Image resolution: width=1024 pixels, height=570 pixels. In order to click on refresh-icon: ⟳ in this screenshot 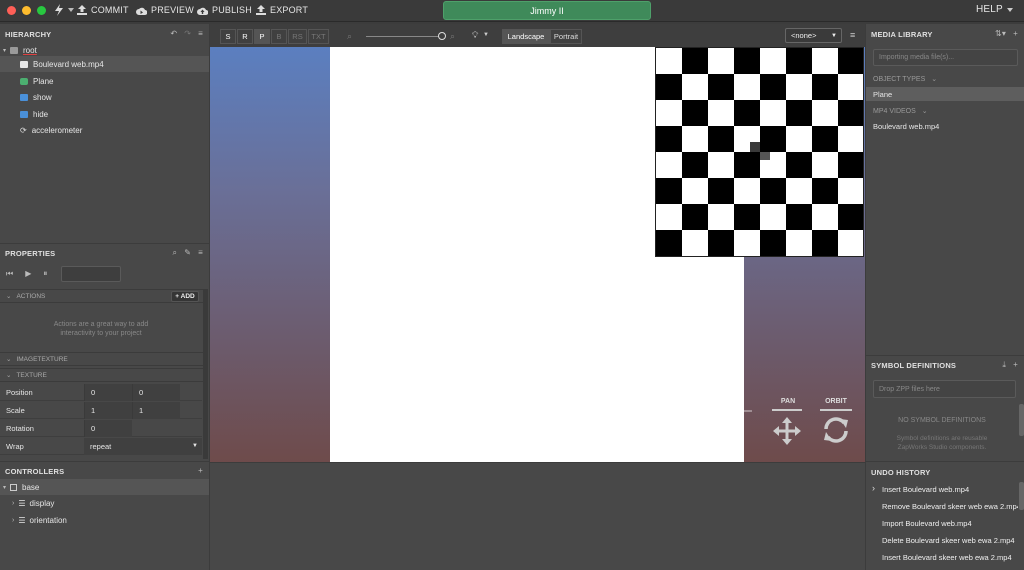, I will do `click(23, 130)`.